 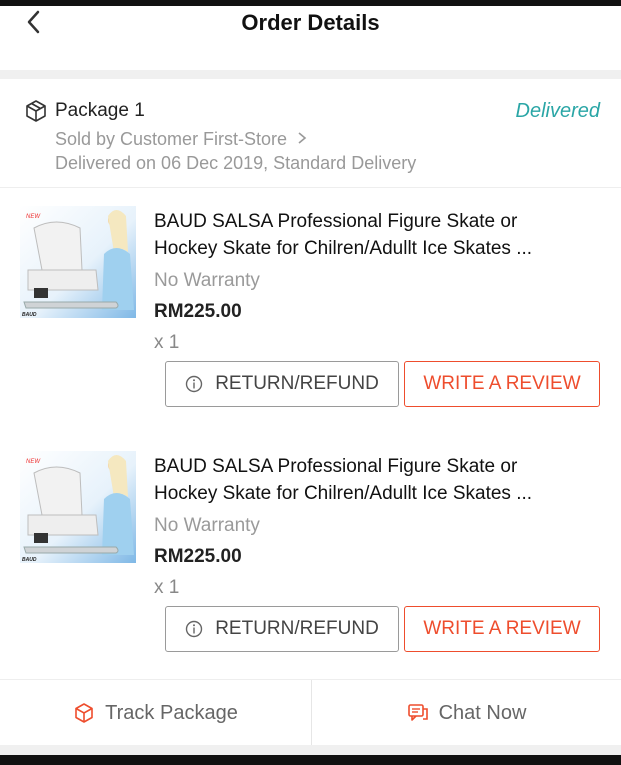 What do you see at coordinates (100, 110) in the screenshot?
I see `package-title: Package 1` at bounding box center [100, 110].